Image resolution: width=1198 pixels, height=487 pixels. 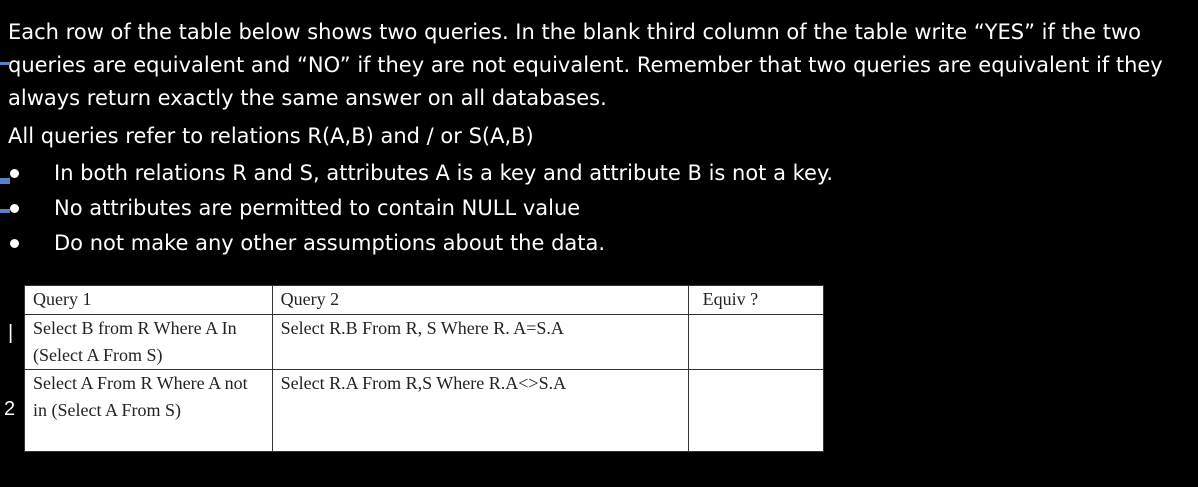 I want to click on row1-query2: Select R.B From R, S Where R. A=S.A, so click(x=480, y=342).